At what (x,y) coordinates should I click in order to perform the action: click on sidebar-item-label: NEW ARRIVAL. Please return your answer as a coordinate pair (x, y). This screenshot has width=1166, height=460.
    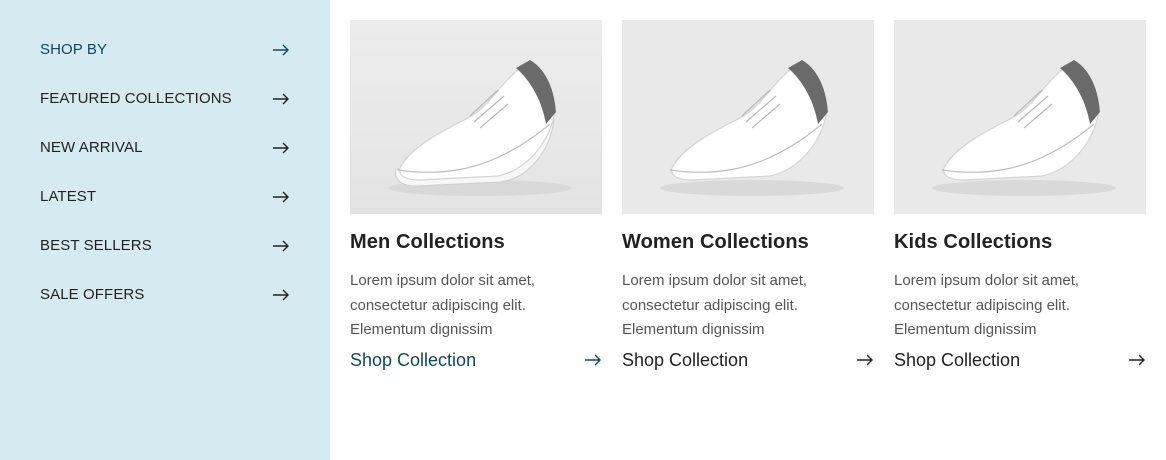
    Looking at the image, I should click on (91, 147).